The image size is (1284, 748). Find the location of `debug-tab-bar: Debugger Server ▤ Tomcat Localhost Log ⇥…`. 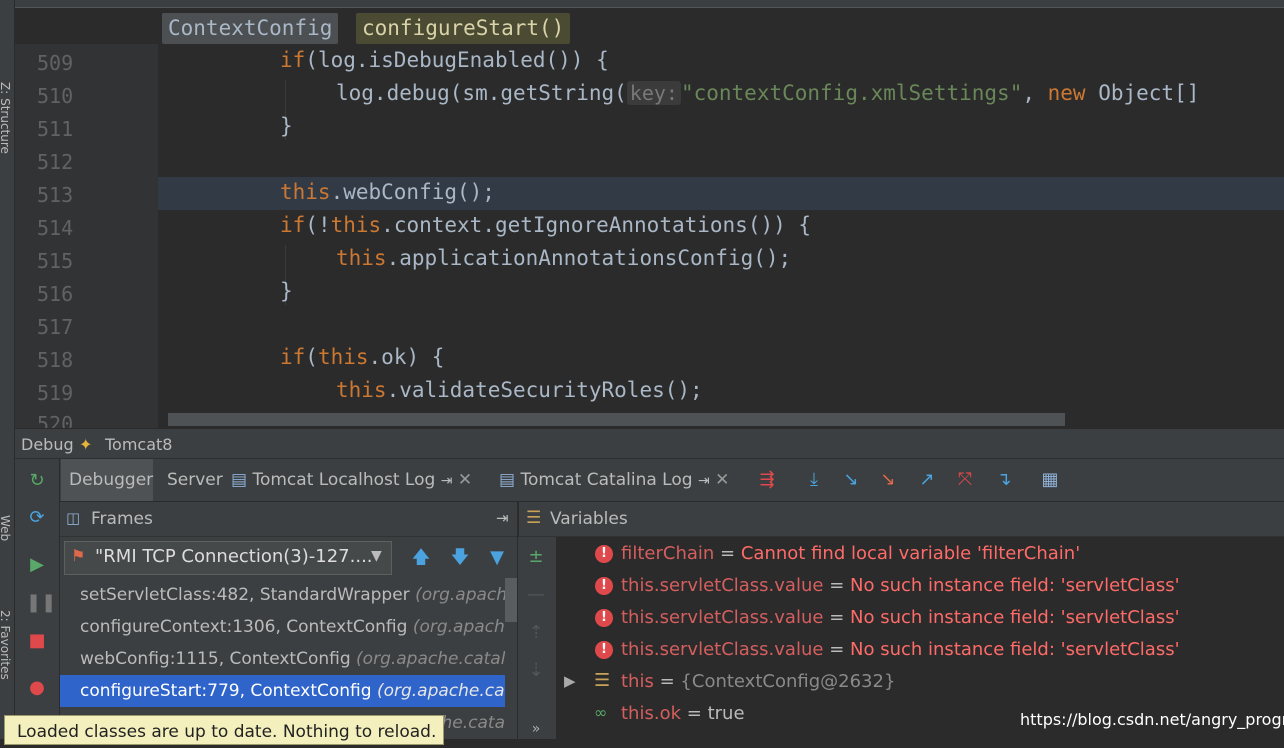

debug-tab-bar: Debugger Server ▤ Tomcat Localhost Log ⇥… is located at coordinates (649, 480).